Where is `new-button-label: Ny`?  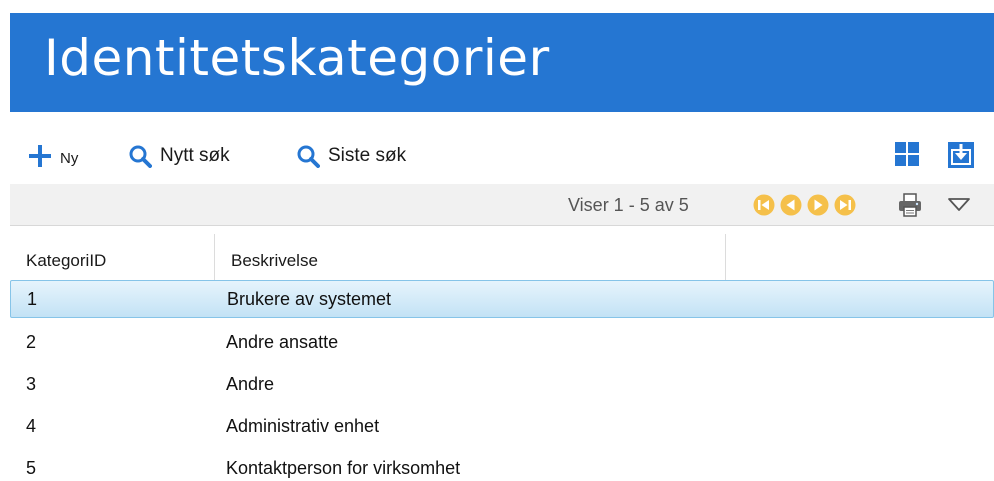
new-button-label: Ny is located at coordinates (69, 158).